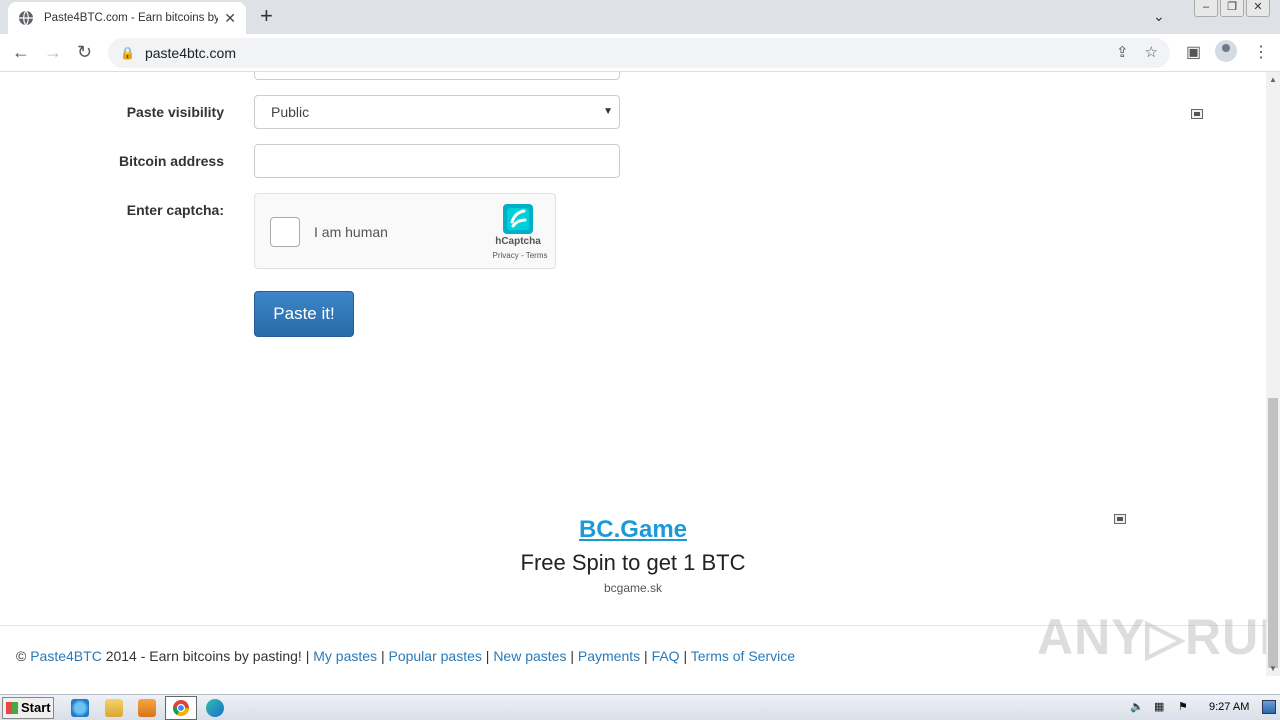 This screenshot has width=1280, height=720. Describe the element at coordinates (12, 708) in the screenshot. I see `windows-logo-icon` at that location.